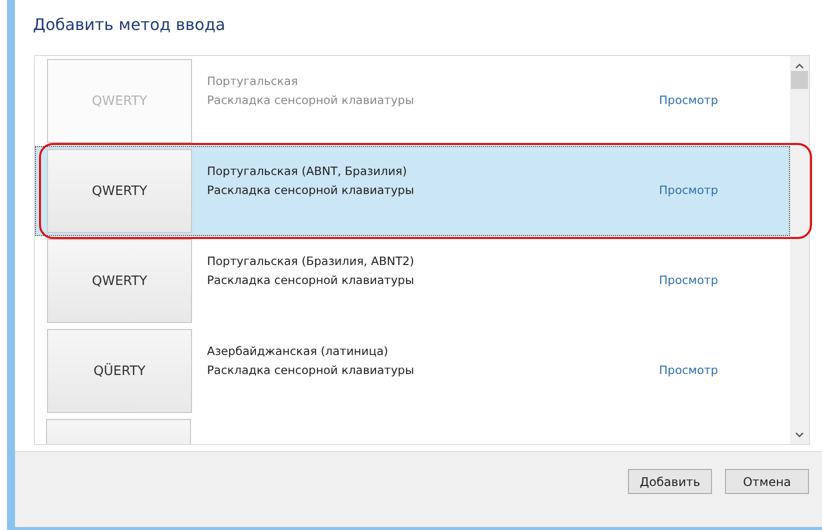 The image size is (822, 530). I want to click on method-name: Португальская (Бразилия, ABNT2), so click(310, 261).